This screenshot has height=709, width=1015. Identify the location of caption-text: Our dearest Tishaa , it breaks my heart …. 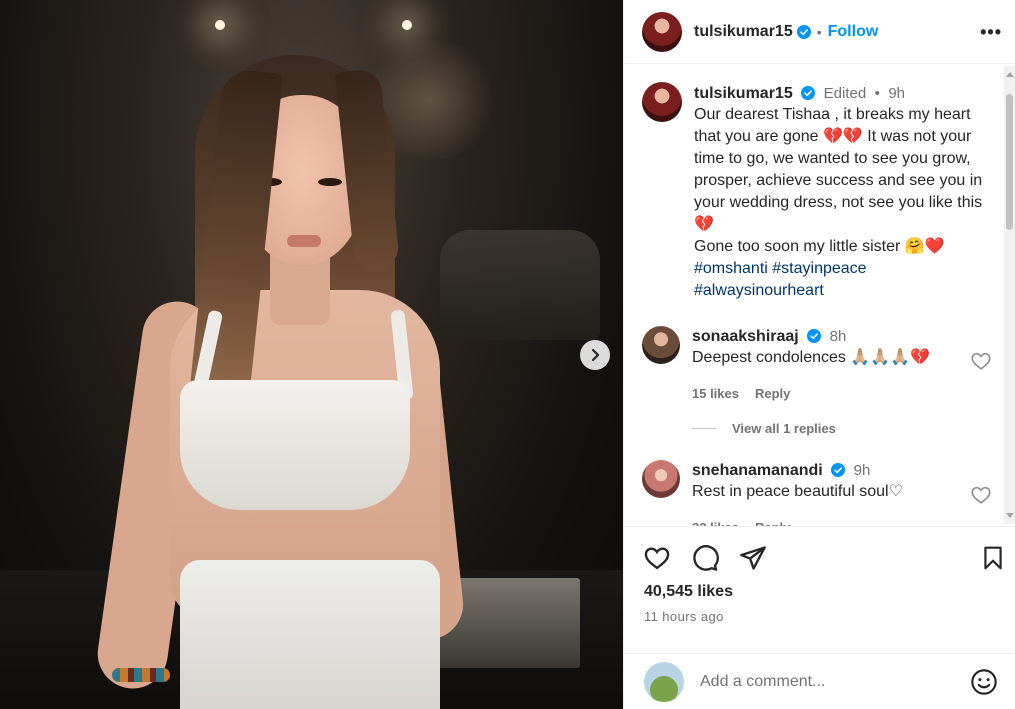
(842, 203).